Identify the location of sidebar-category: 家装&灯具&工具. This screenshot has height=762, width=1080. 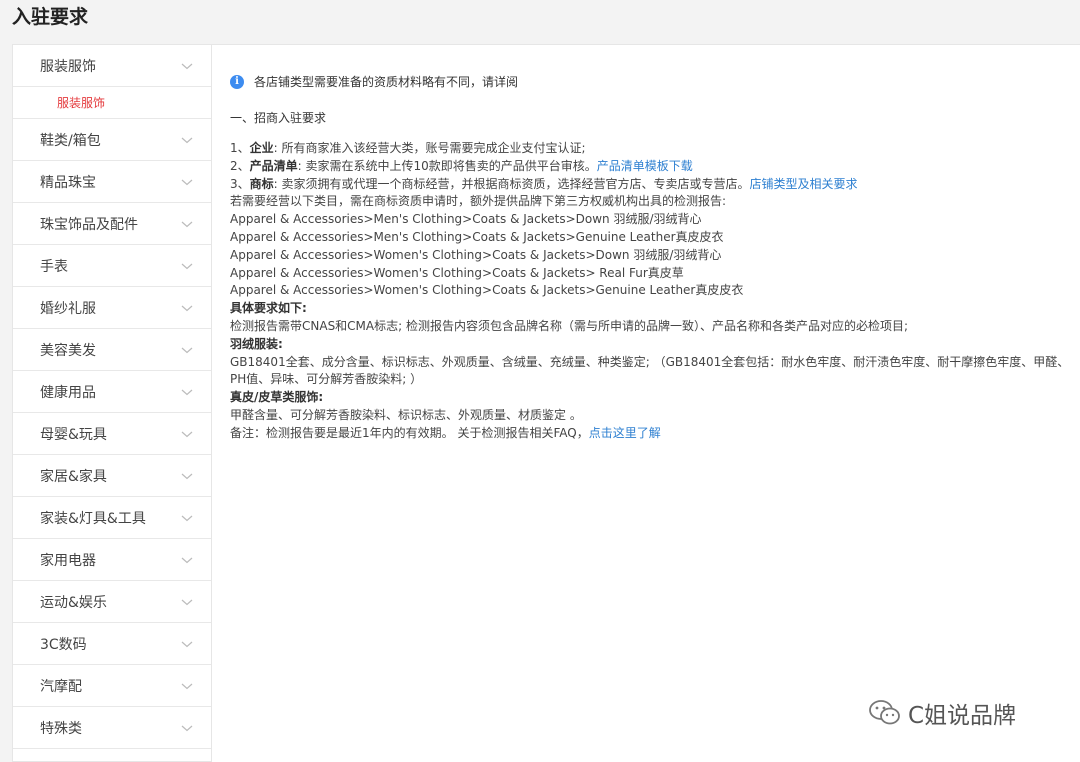
(112, 518).